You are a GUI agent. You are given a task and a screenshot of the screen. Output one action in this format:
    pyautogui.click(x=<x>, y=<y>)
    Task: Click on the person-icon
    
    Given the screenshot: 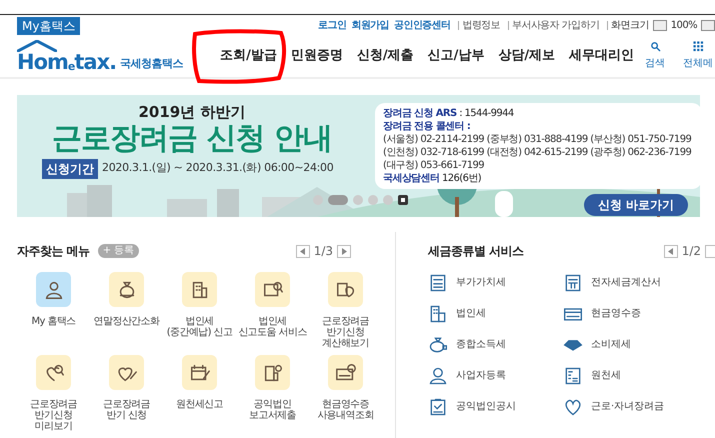 What is the action you would take?
    pyautogui.click(x=438, y=376)
    